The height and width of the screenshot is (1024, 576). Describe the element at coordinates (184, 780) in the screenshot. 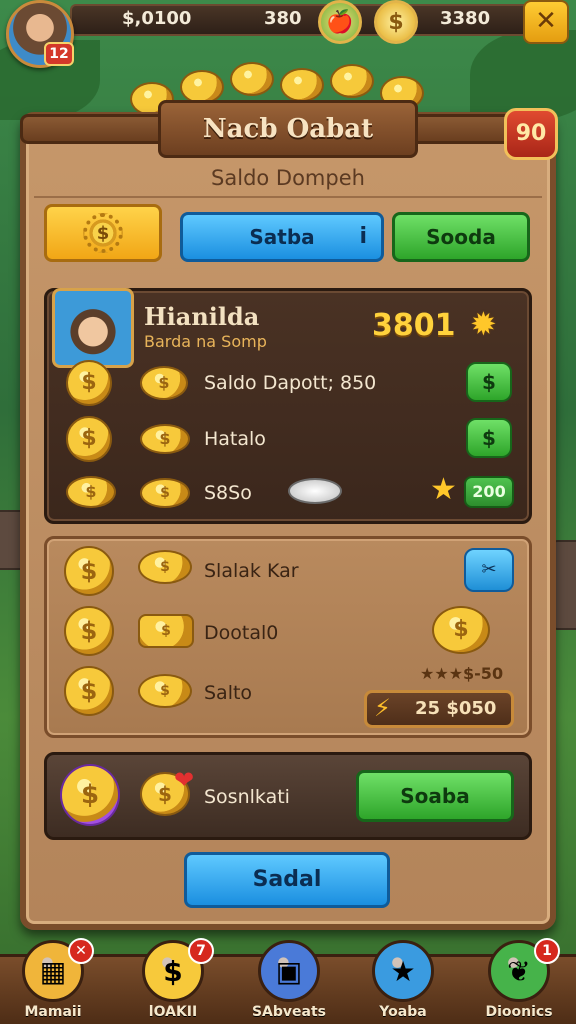

I see `heart-icon: ❤` at that location.